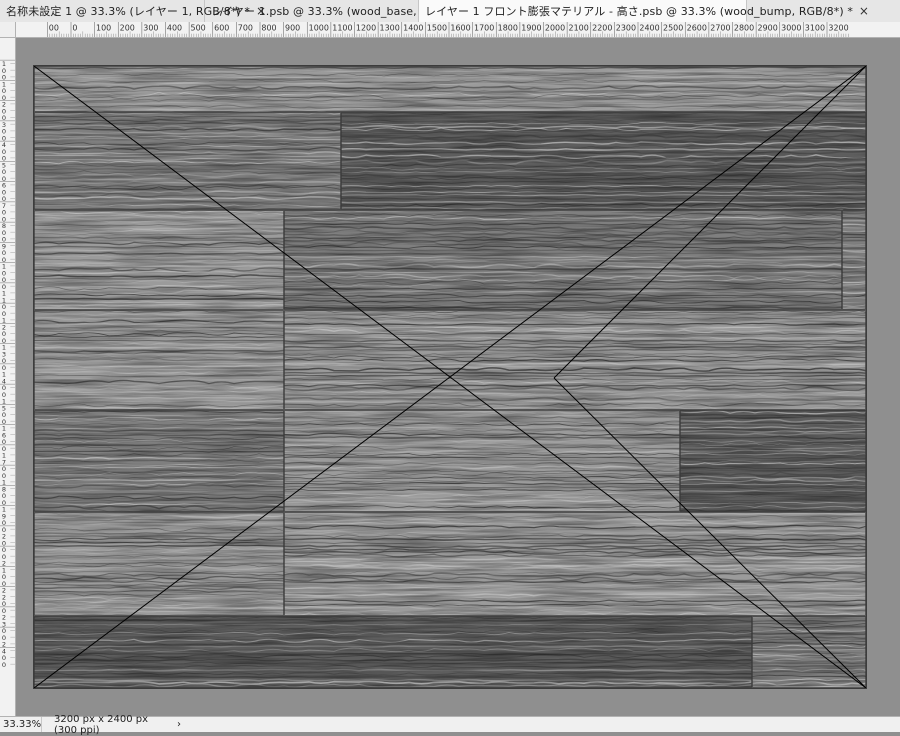 Image resolution: width=900 pixels, height=736 pixels. I want to click on ruler-label: 1900, so click(531, 27).